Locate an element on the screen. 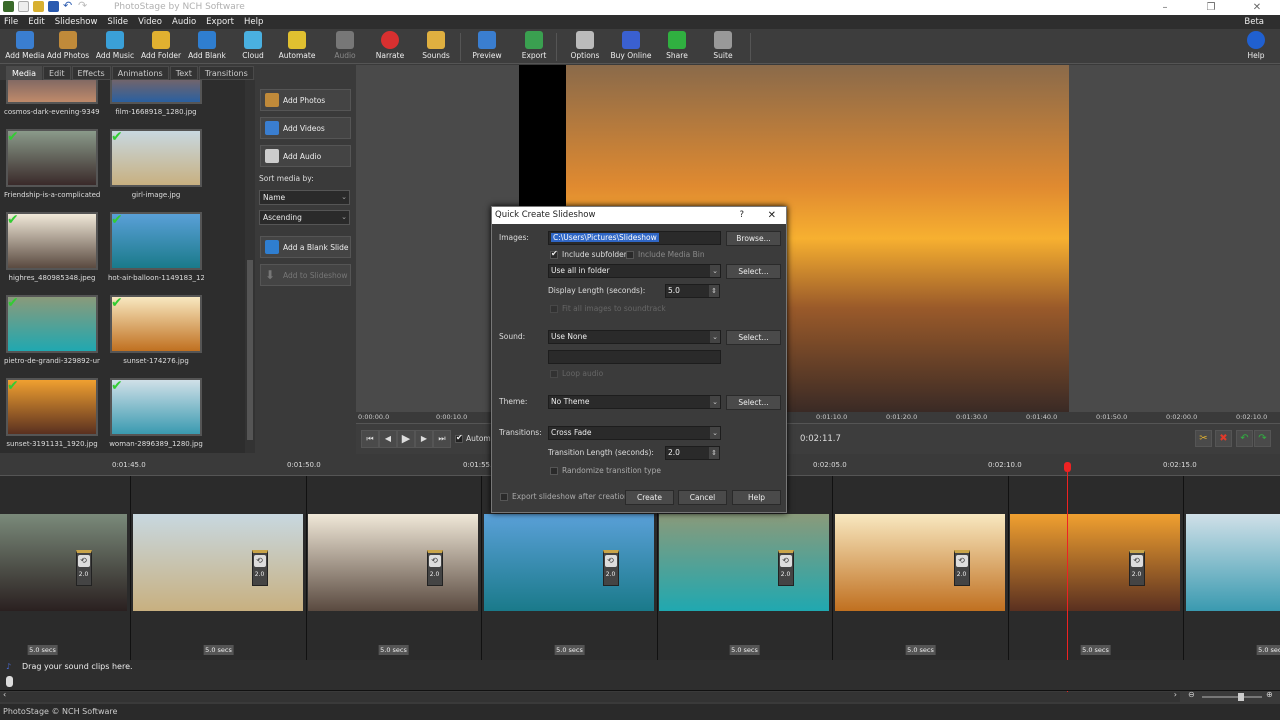  toolbar-automate-button: Automate is located at coordinates (297, 45).